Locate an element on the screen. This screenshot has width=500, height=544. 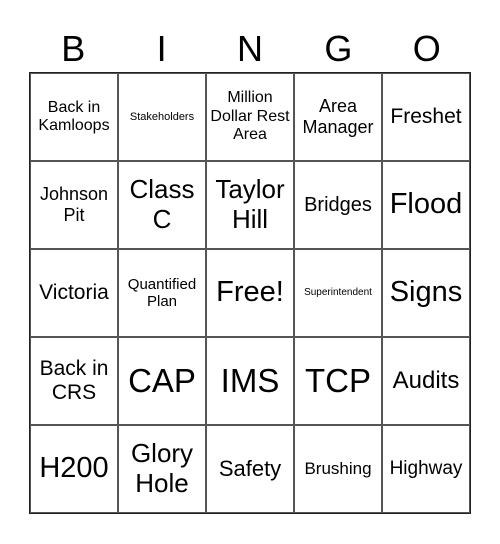
bingo-cell: Johnson Pit is located at coordinates (74, 205).